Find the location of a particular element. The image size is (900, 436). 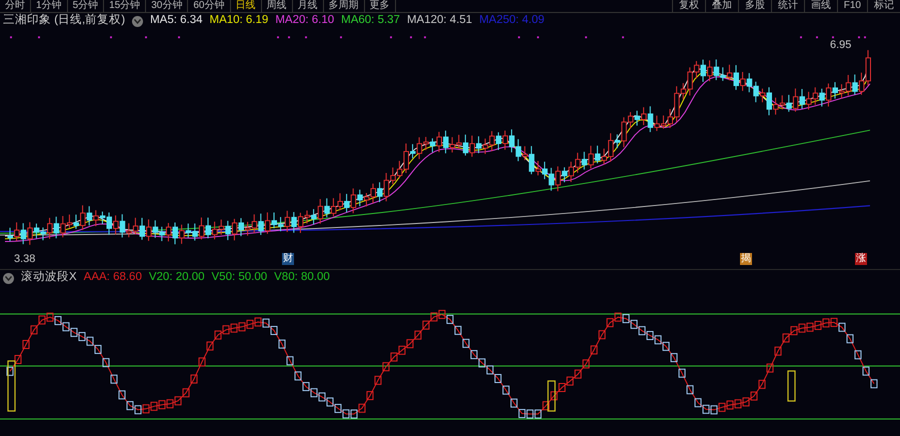

indicator-value: V50: 50.00 is located at coordinates (240, 278).